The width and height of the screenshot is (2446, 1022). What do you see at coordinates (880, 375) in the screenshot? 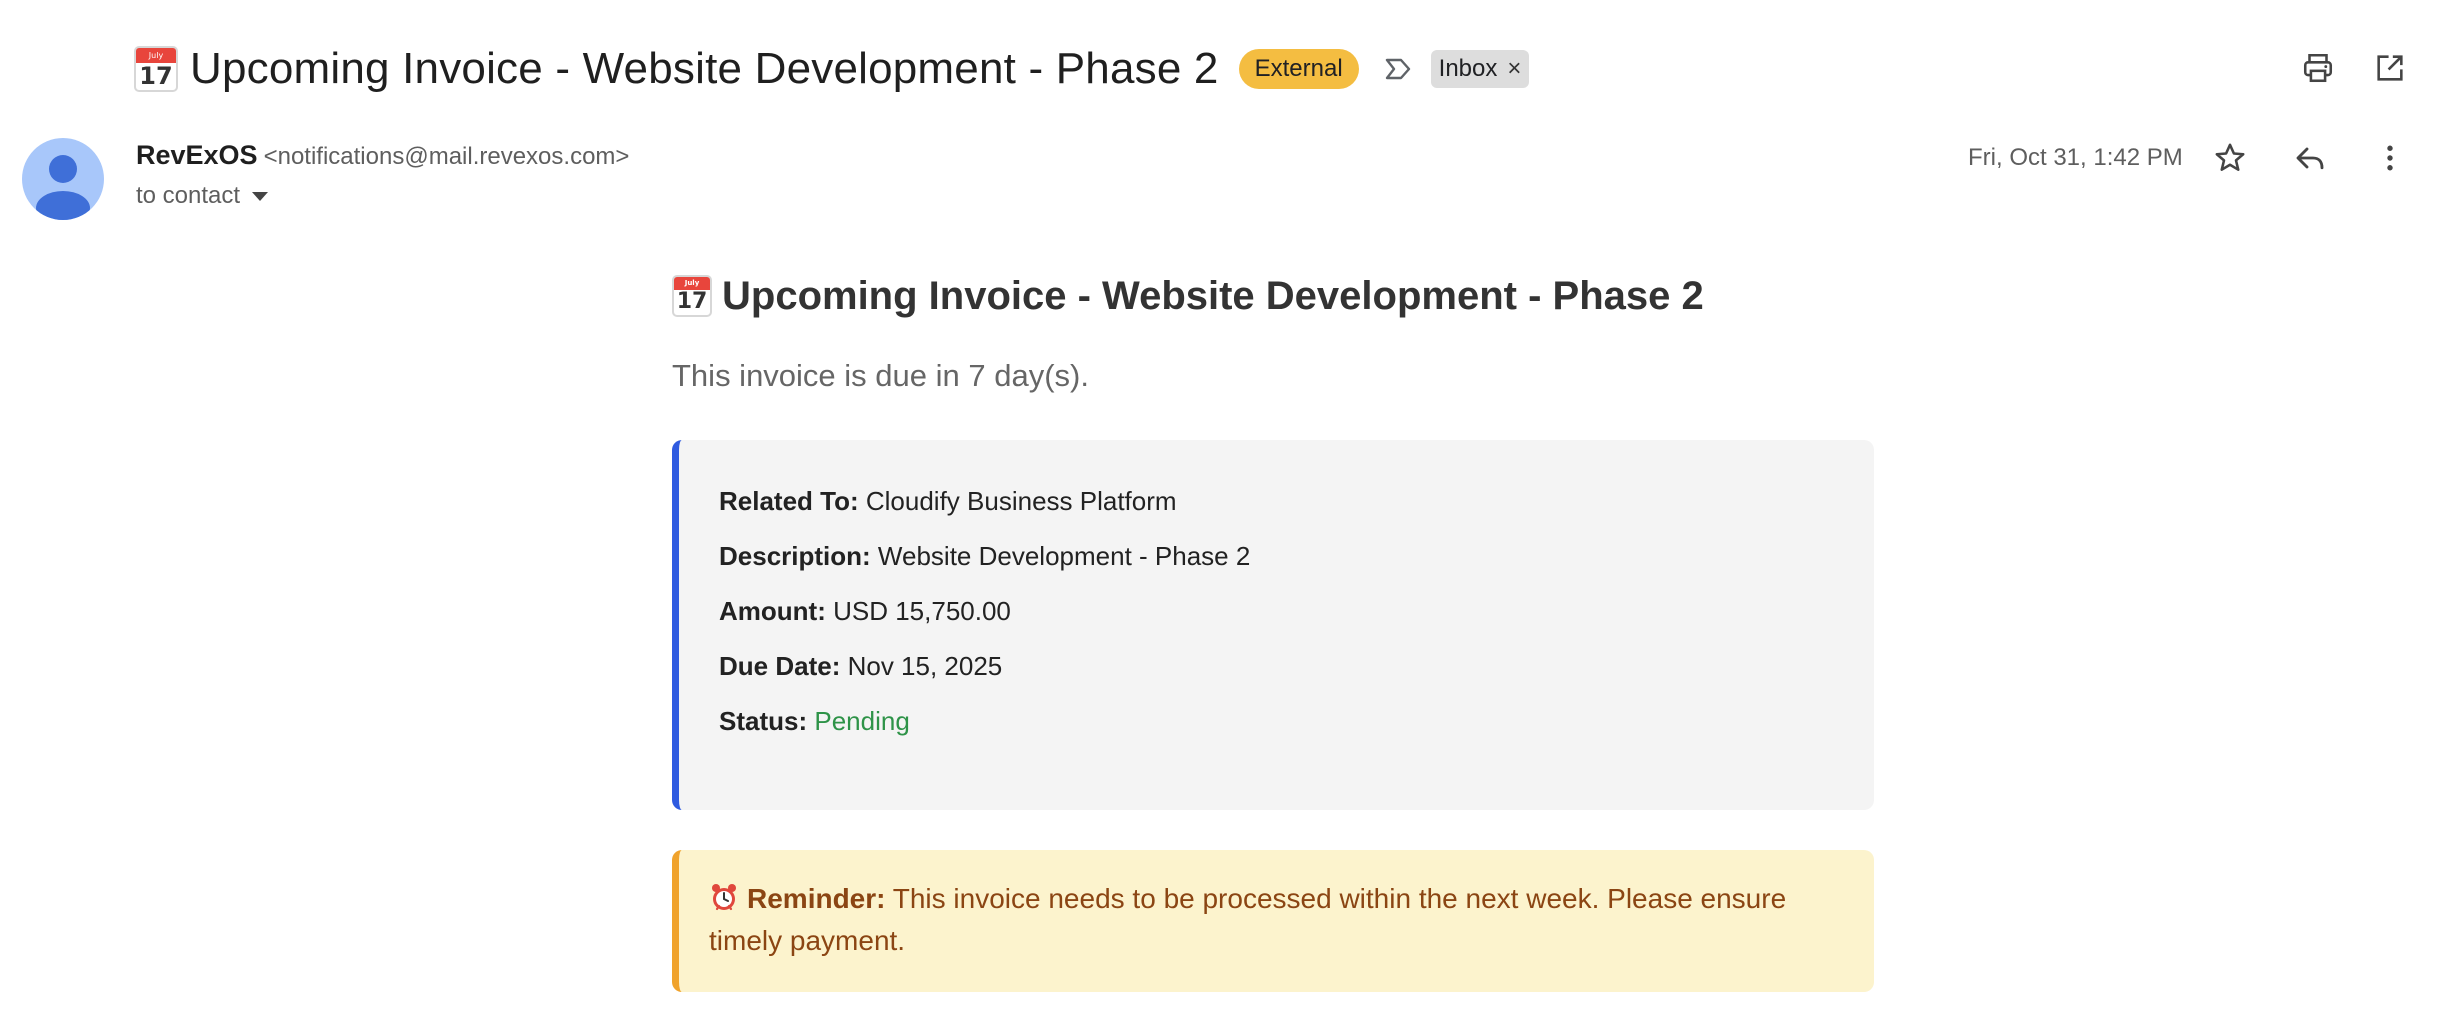
I see `due-notice: This invoice is due in 7 day(s).` at bounding box center [880, 375].